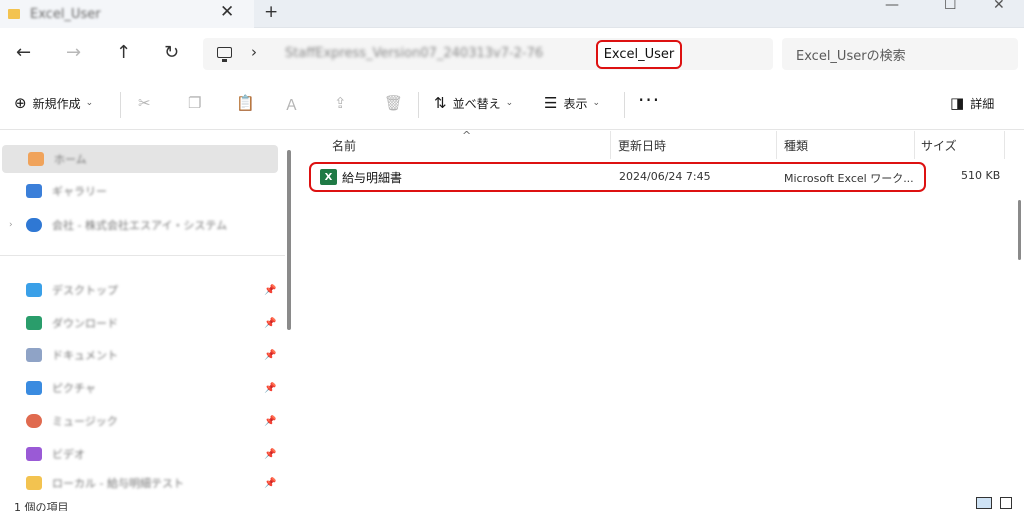  What do you see at coordinates (328, 177) in the screenshot?
I see `excel-icon: X` at bounding box center [328, 177].